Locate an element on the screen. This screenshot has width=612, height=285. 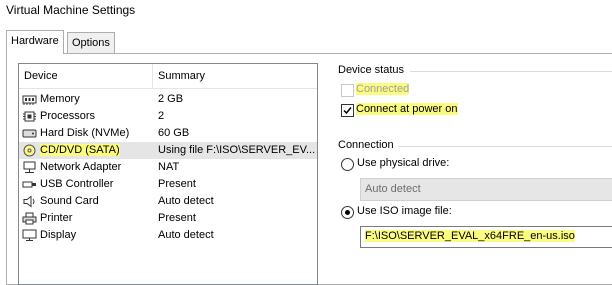
device-row-sound-card: Sound Card Auto detect is located at coordinates (168, 201).